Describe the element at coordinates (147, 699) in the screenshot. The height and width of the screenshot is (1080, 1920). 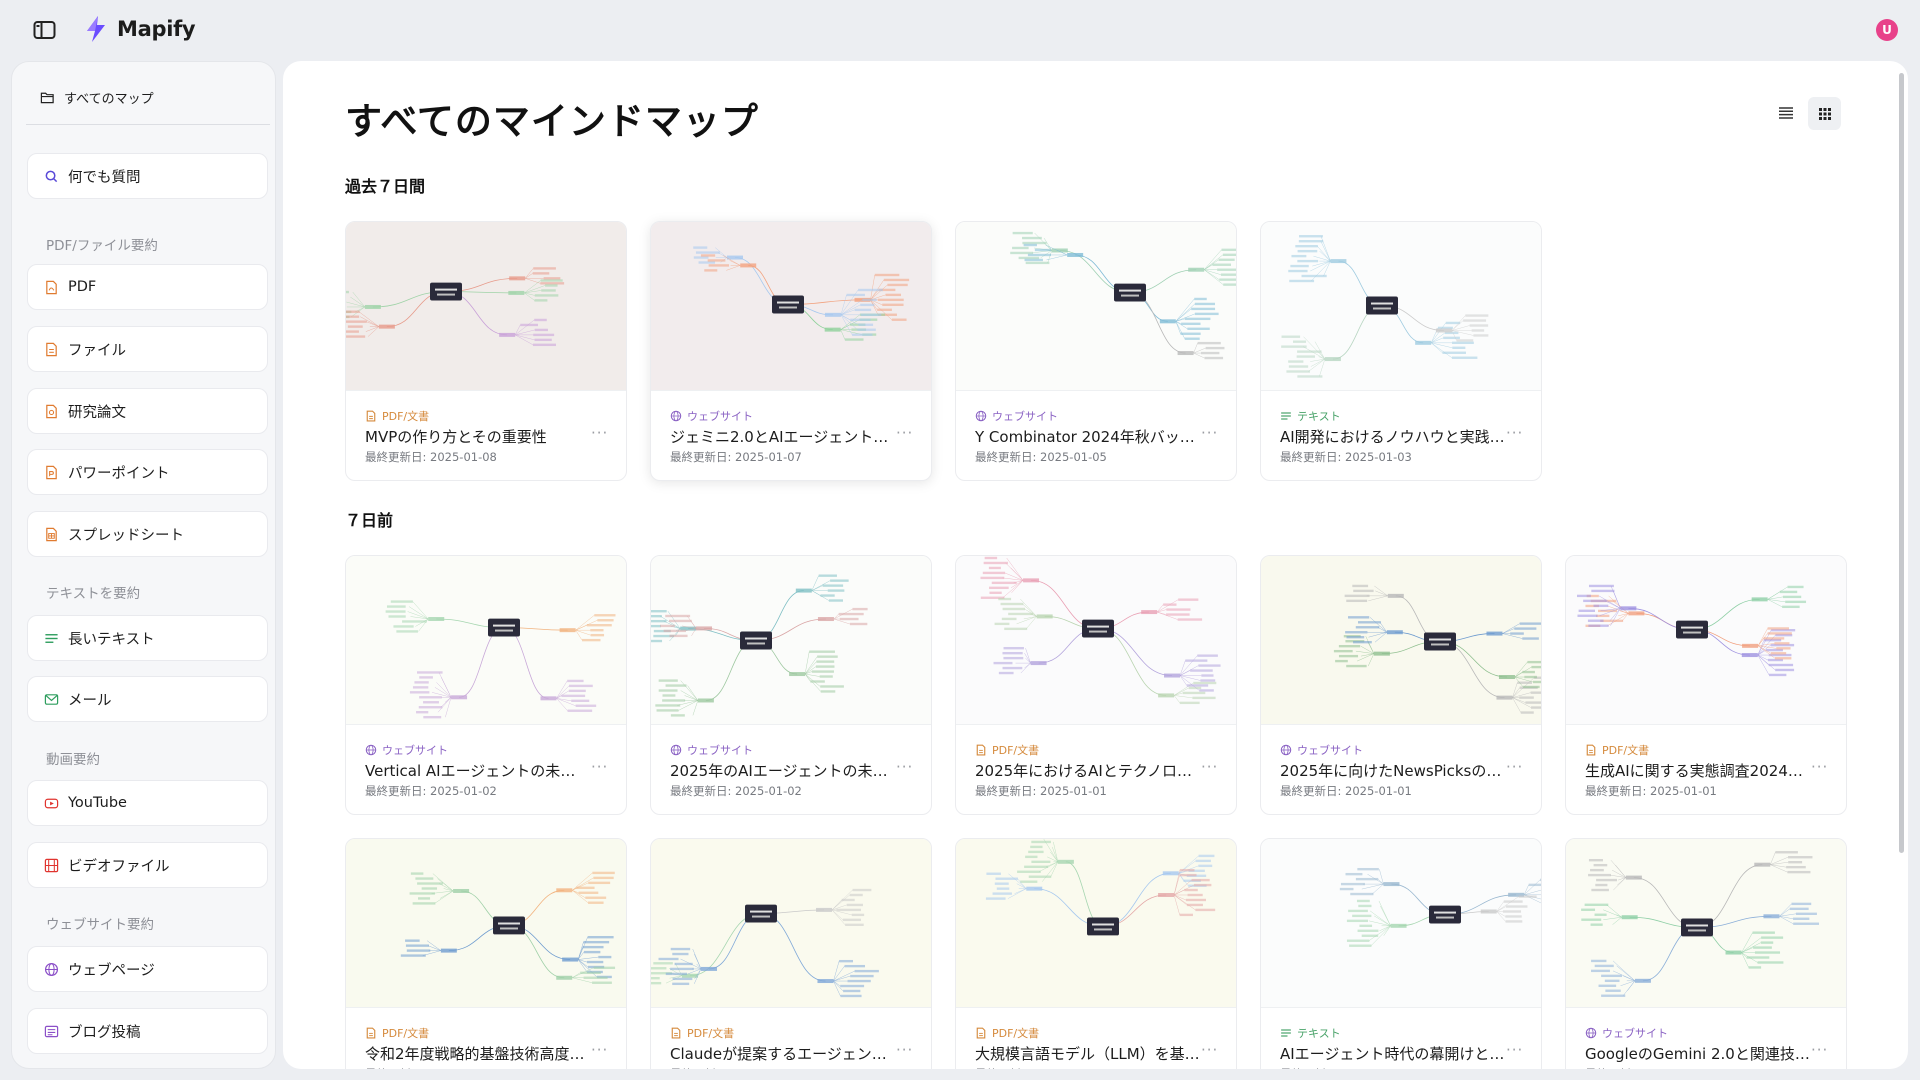
I see `sidebar-item-mail: メール` at that location.